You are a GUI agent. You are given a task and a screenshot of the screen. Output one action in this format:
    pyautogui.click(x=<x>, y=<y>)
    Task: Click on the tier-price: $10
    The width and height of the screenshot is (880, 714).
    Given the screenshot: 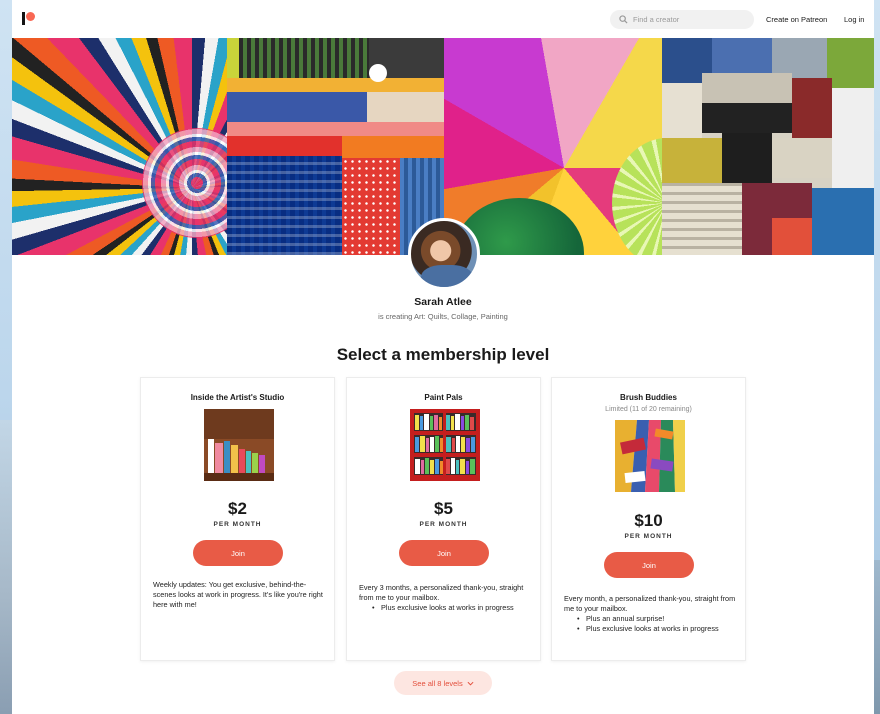 What is the action you would take?
    pyautogui.click(x=648, y=520)
    